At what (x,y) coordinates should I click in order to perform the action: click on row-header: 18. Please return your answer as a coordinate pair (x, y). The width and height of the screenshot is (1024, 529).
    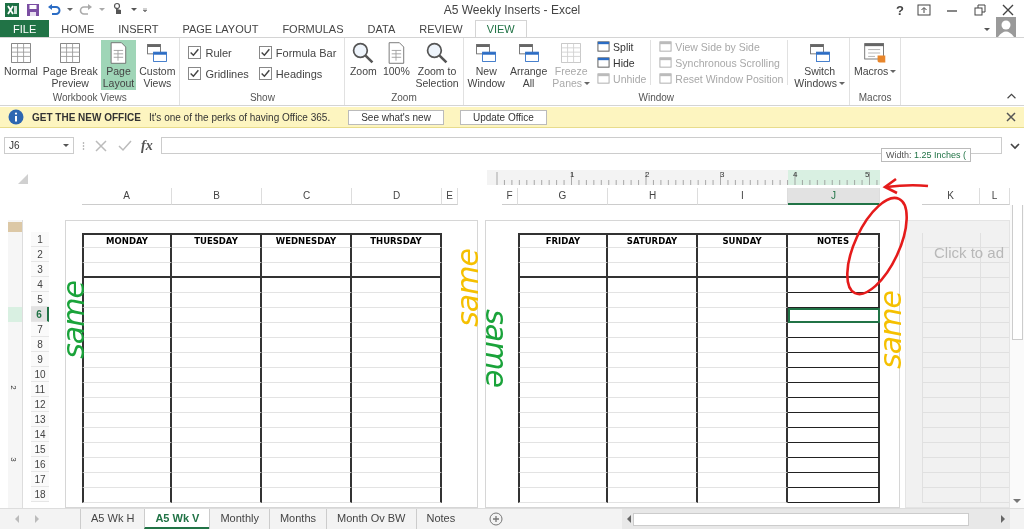
    Looking at the image, I should click on (40, 494).